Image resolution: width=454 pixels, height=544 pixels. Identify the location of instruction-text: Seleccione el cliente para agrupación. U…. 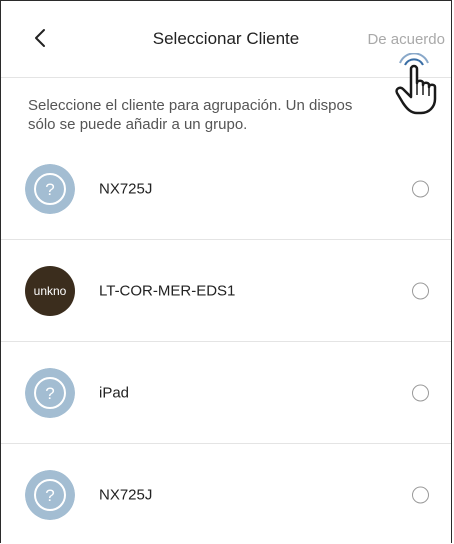
(228, 115).